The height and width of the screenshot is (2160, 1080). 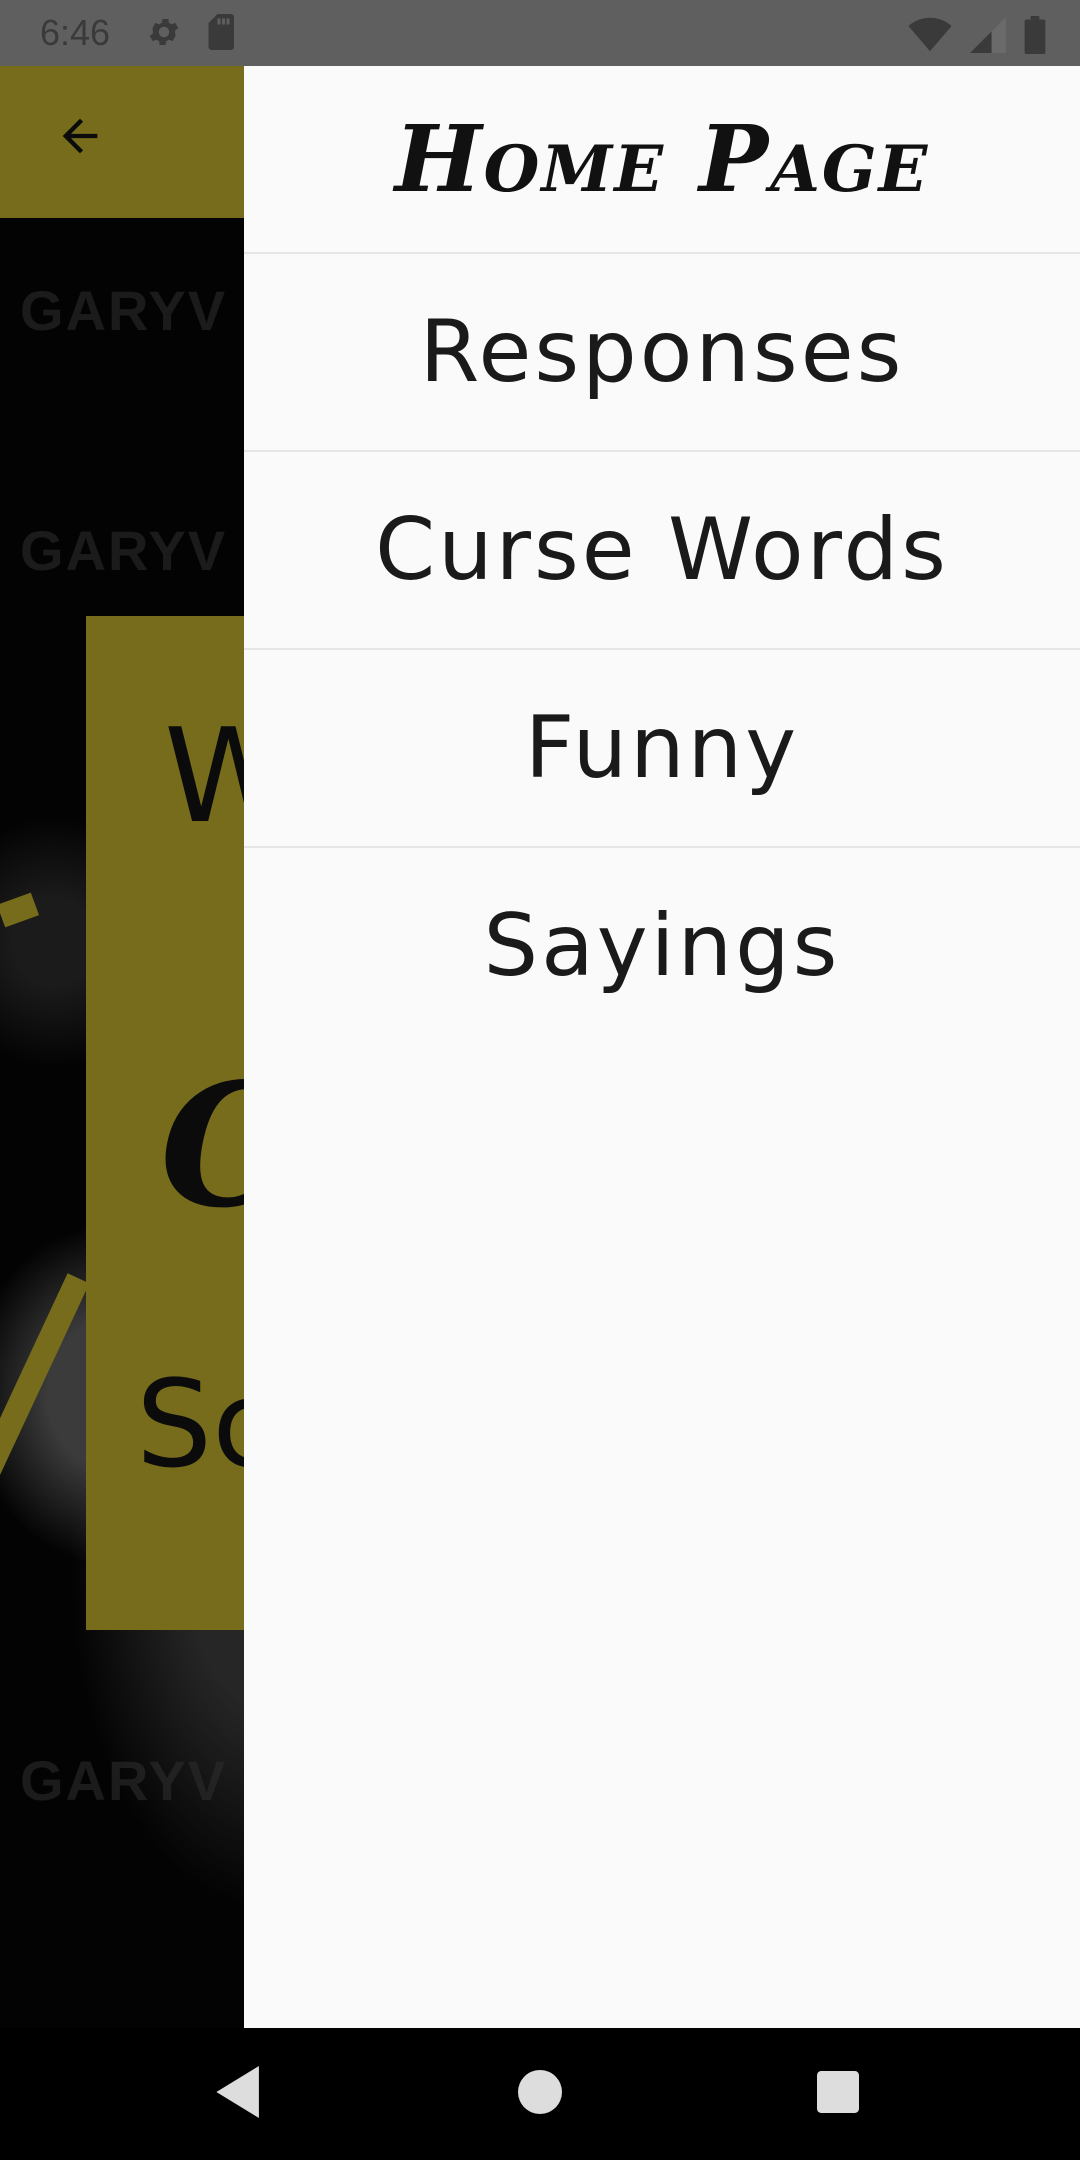 I want to click on home-circle-icon, so click(x=540, y=2094).